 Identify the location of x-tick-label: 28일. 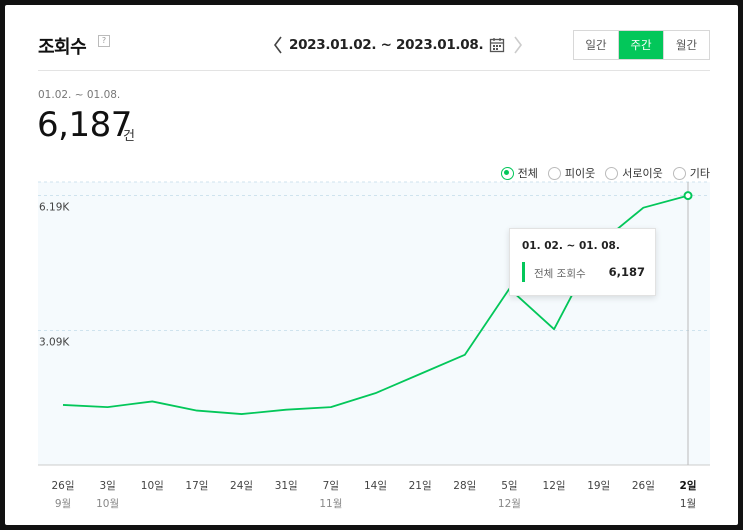
(464, 485).